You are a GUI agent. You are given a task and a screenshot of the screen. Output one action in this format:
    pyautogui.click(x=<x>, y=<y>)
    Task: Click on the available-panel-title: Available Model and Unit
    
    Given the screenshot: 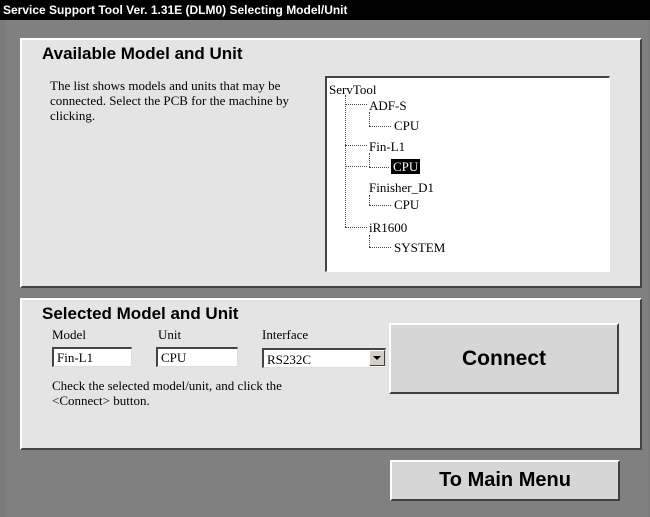 What is the action you would take?
    pyautogui.click(x=142, y=53)
    